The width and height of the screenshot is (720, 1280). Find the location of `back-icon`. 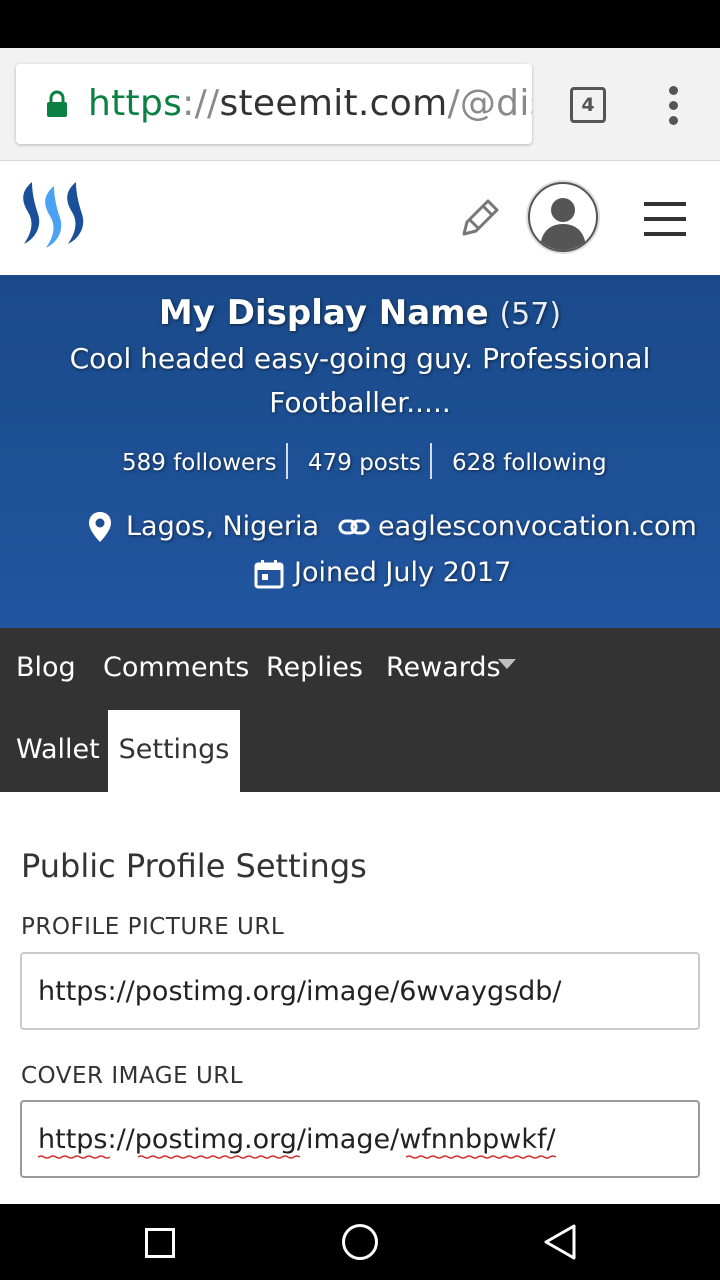

back-icon is located at coordinates (560, 1242).